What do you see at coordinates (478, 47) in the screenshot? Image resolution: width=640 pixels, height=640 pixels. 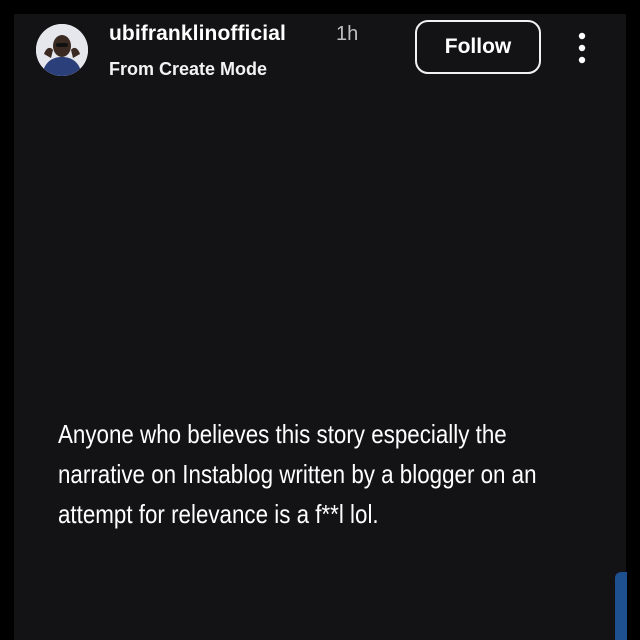 I see `follow-button: Follow` at bounding box center [478, 47].